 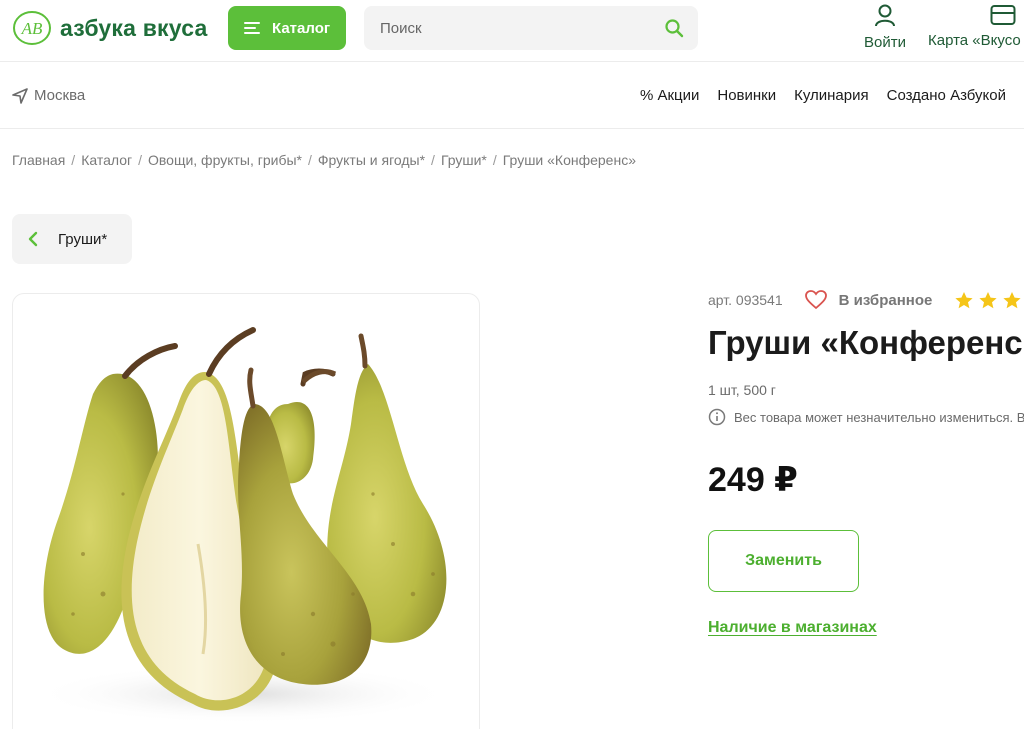 I want to click on replace-button: Заменить, so click(x=783, y=561).